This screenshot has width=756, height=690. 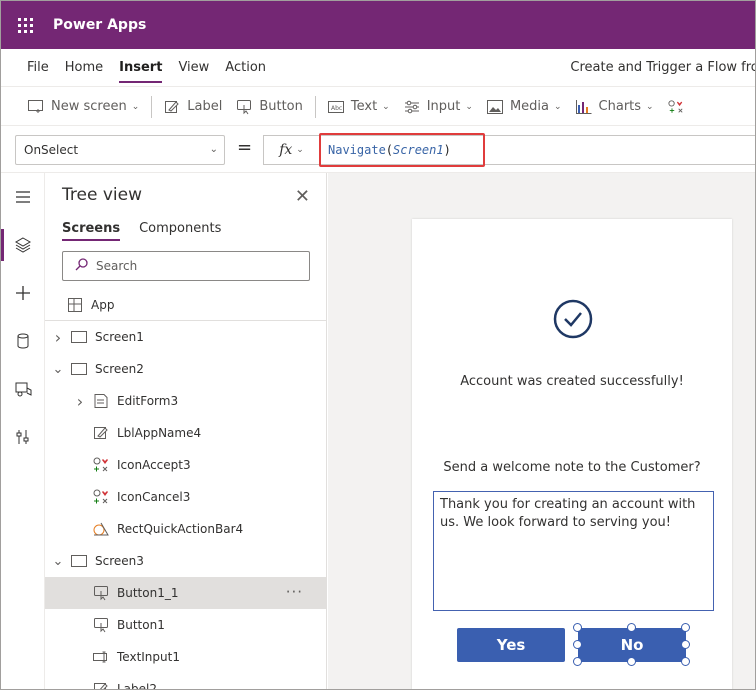 I want to click on tree-tabs: Screens Components, so click(x=151, y=231).